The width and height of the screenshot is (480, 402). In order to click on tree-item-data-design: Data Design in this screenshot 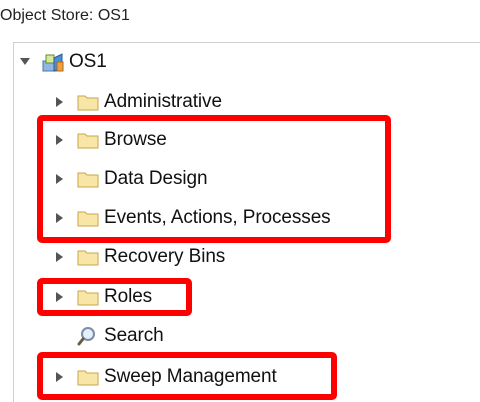, I will do `click(131, 179)`.